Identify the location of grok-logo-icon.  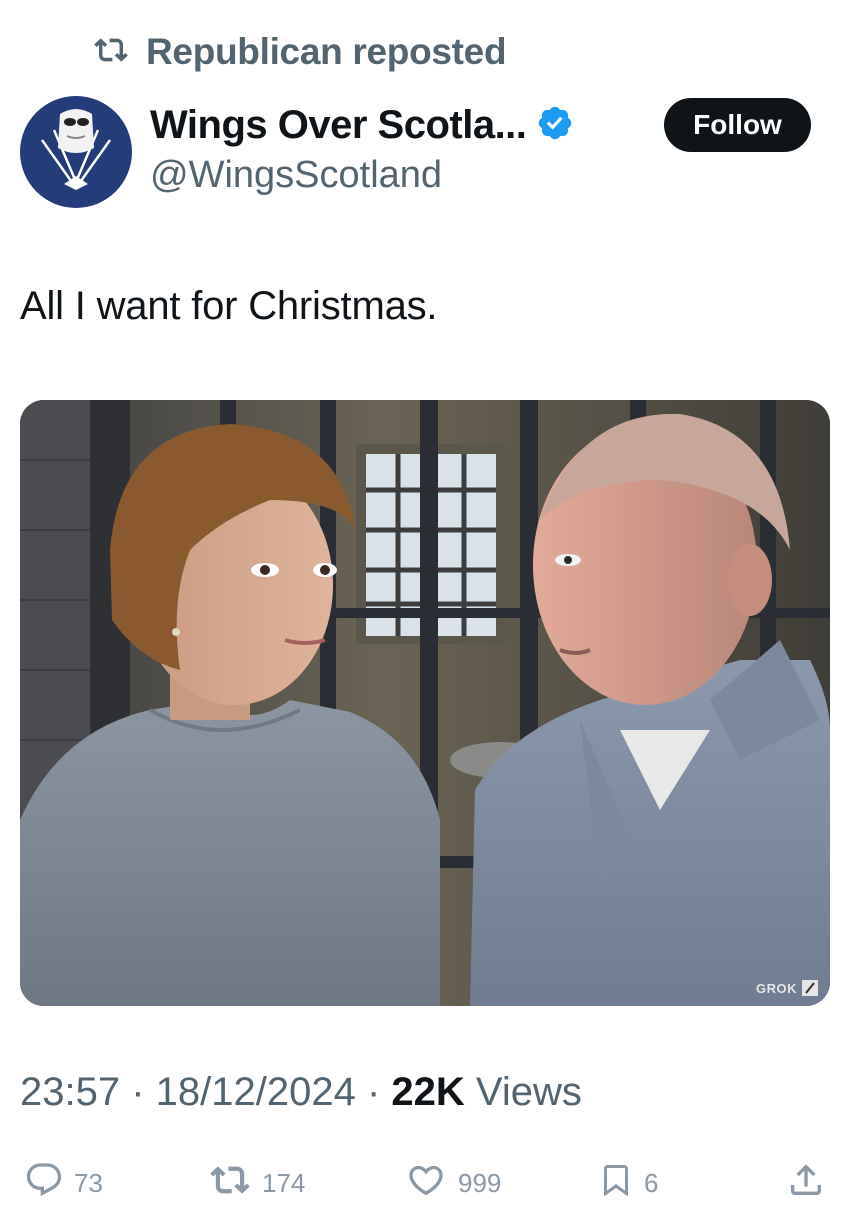
(810, 988).